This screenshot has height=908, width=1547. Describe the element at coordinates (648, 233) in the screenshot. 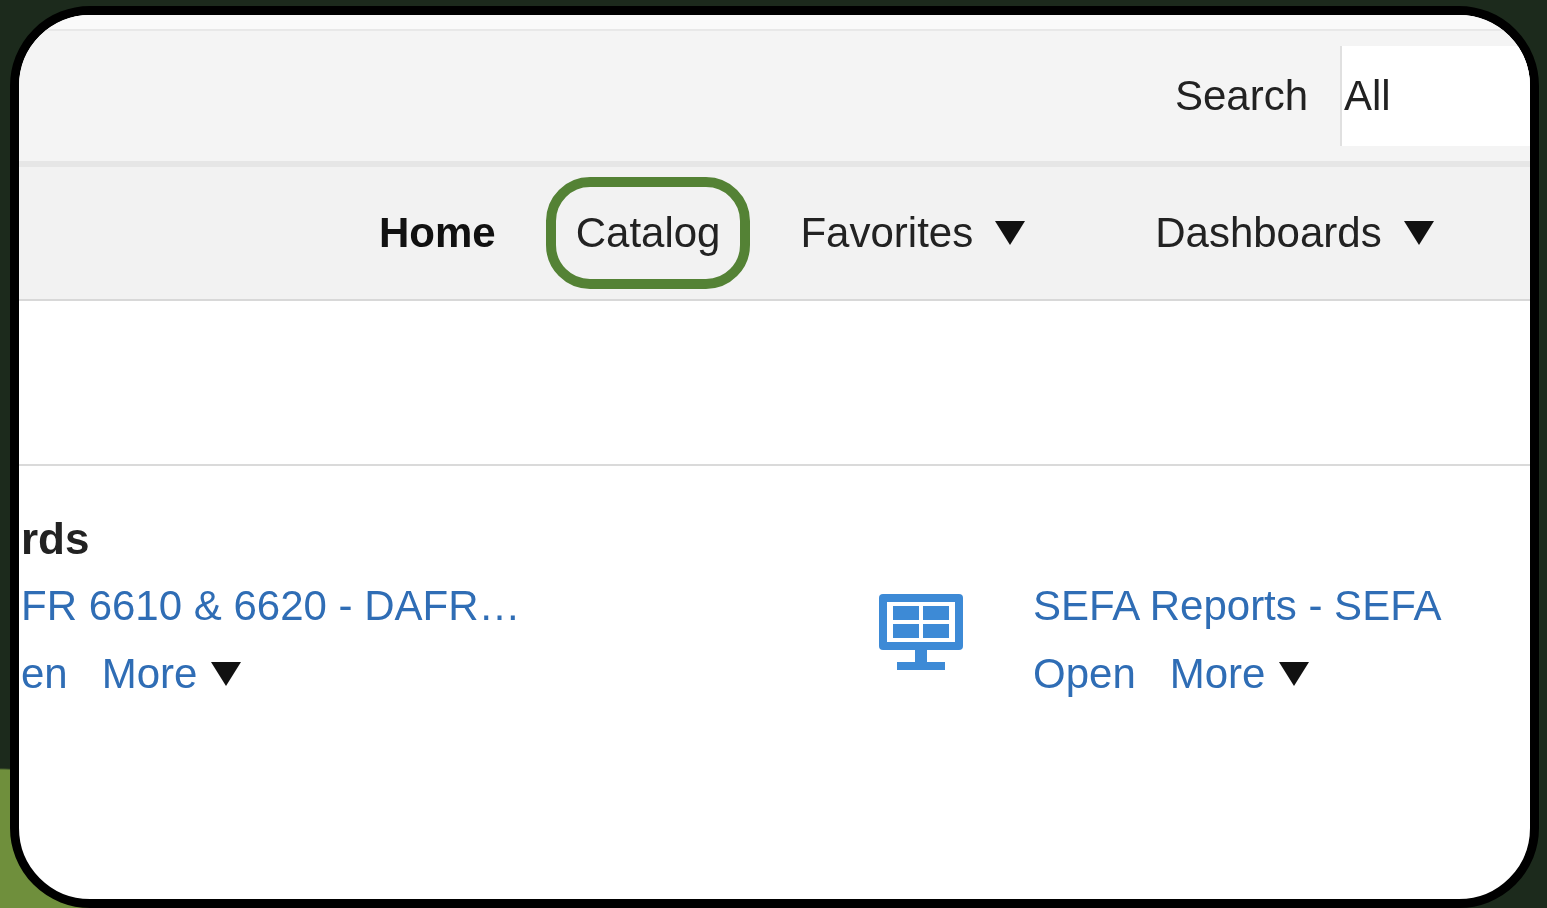

I see `nav-tab: Catalog` at that location.